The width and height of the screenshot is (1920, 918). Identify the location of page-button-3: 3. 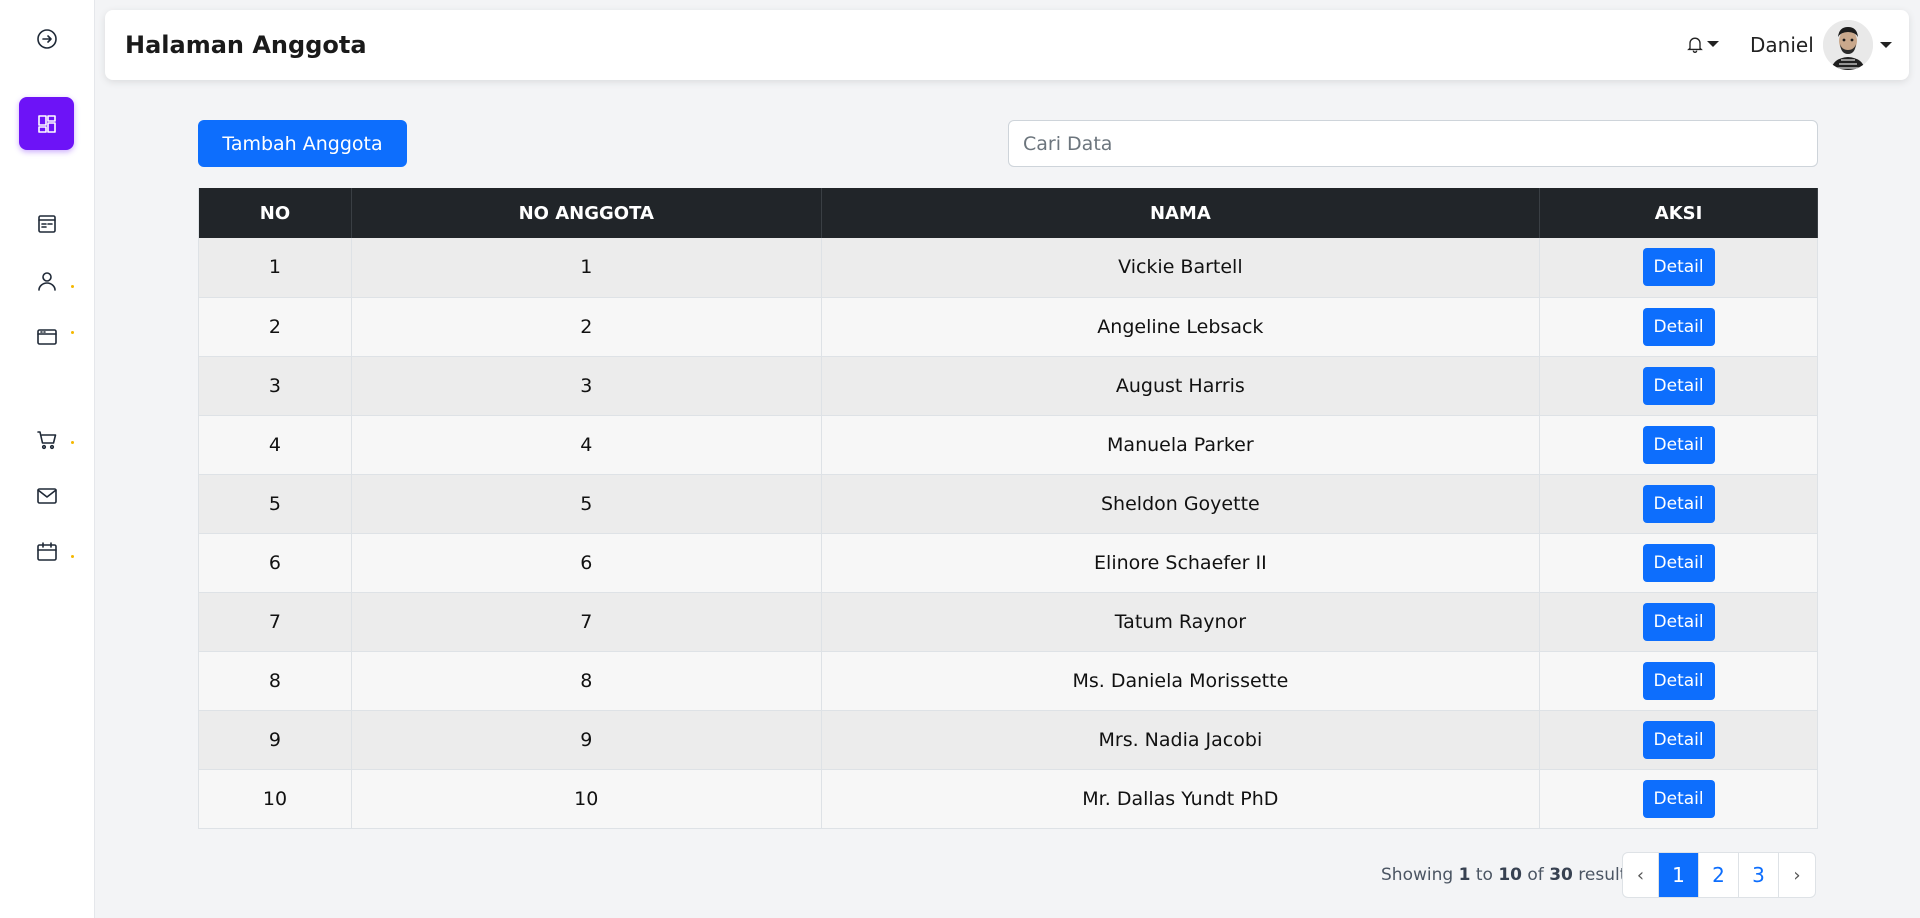
(1759, 875).